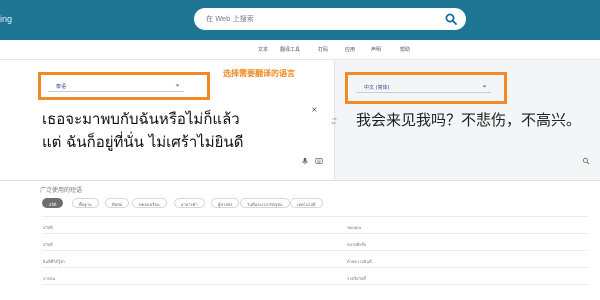  I want to click on source-language-select: 泰语, so click(116, 86).